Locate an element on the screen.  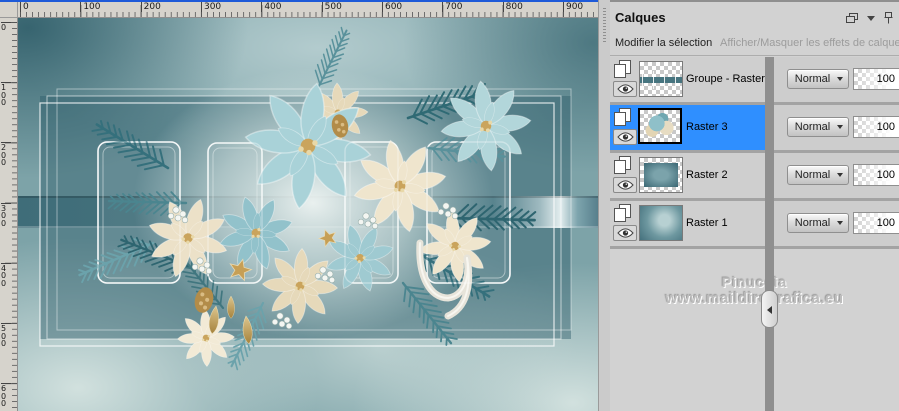
layer-row-main: Raster 3 is located at coordinates (687, 127).